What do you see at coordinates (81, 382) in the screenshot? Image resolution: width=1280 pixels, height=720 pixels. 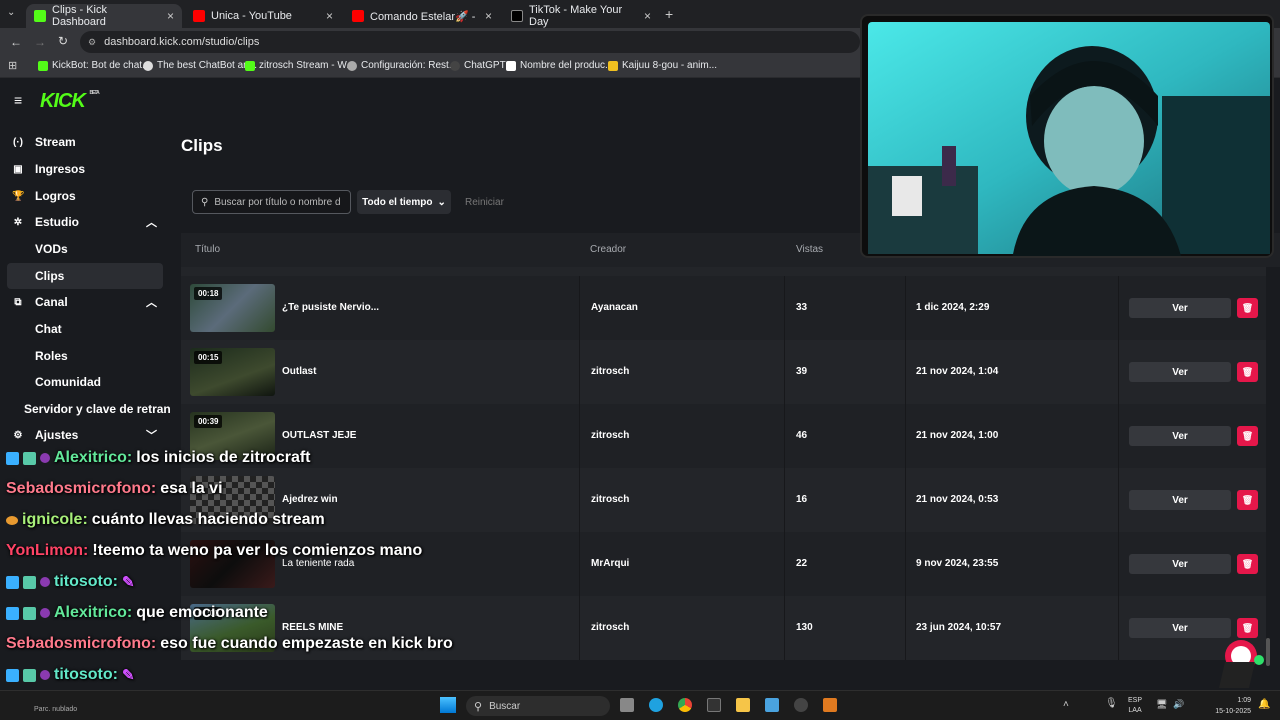 I see `sidebar-item-comunidad: Comunidad` at bounding box center [81, 382].